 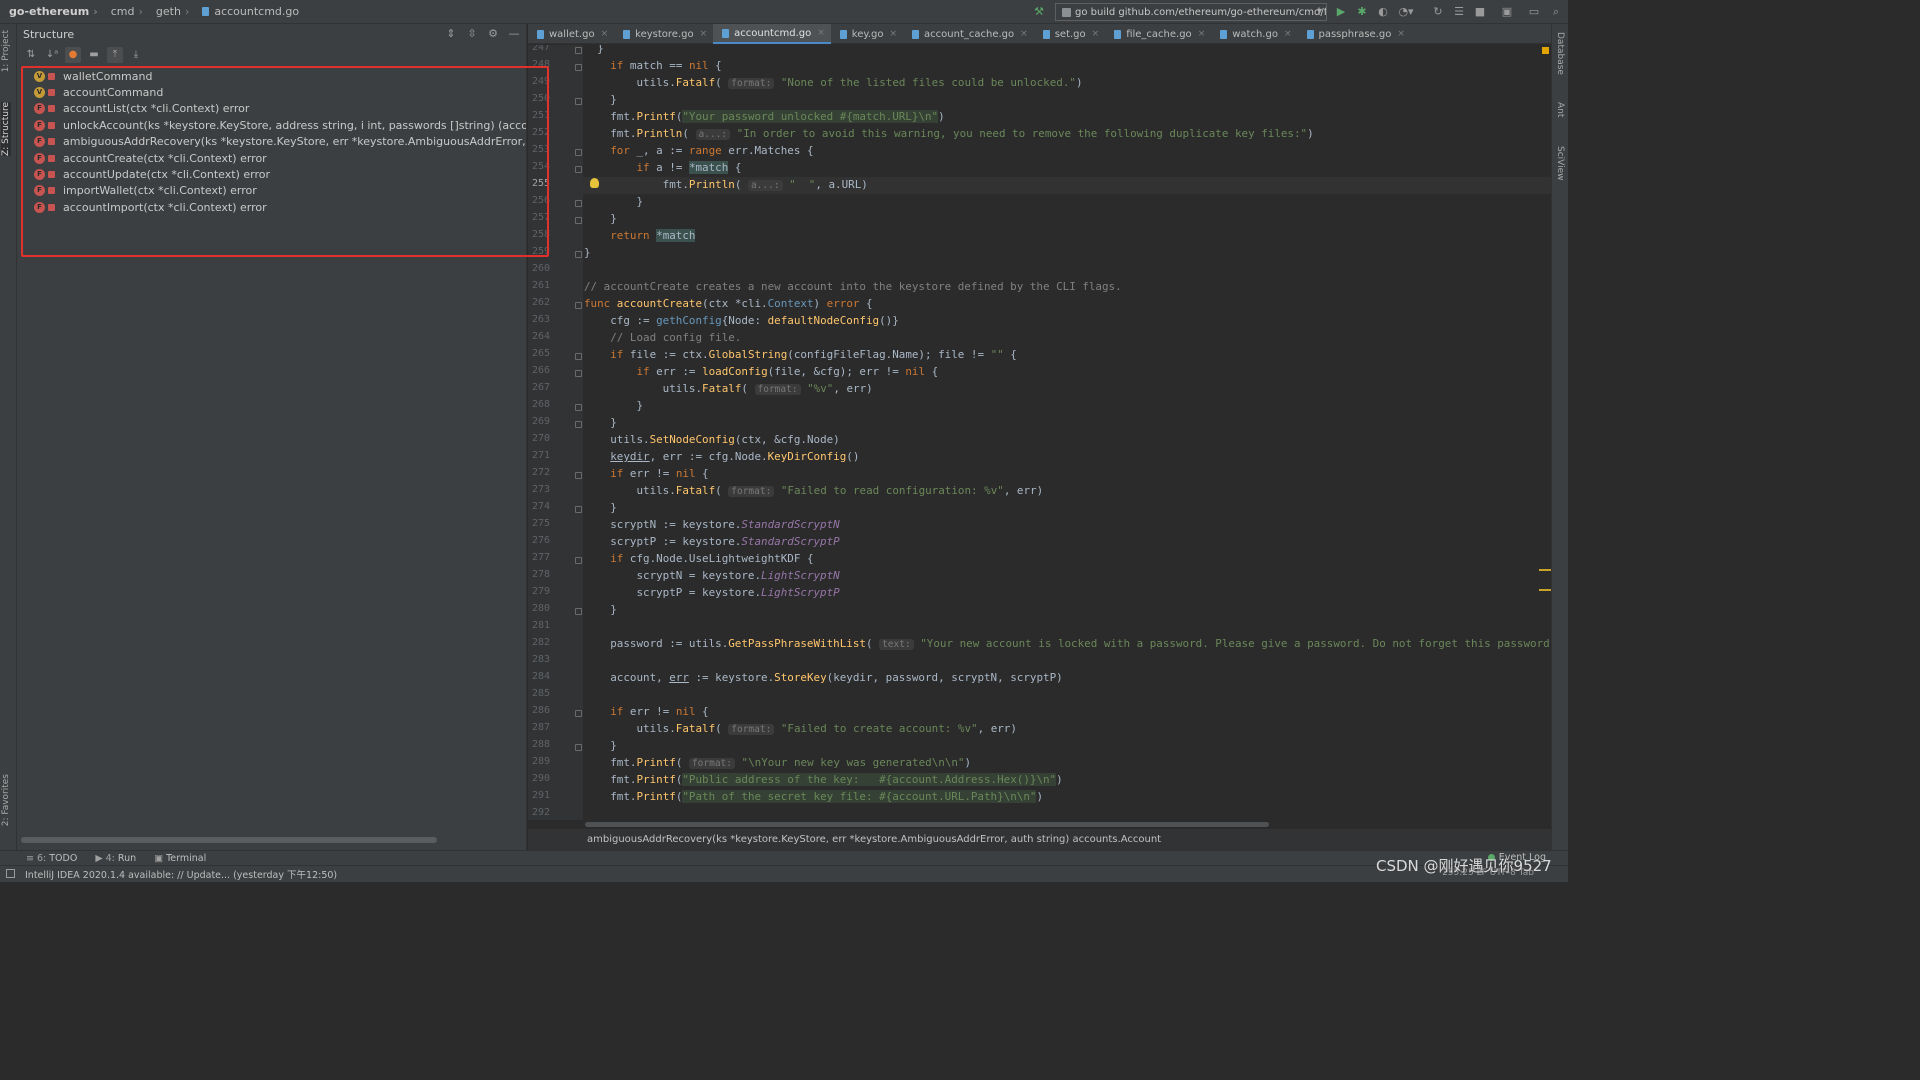 I want to click on autoscroll-to-source-icon: ⤒, so click(x=115, y=55).